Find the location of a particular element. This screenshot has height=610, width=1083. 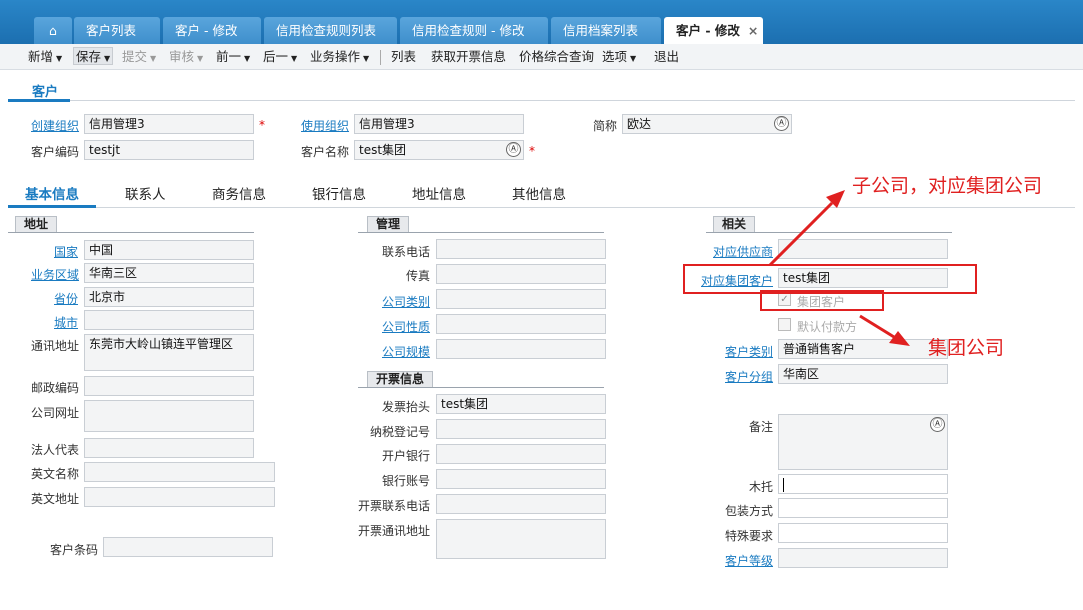

annotation-arrows is located at coordinates (839, 268).